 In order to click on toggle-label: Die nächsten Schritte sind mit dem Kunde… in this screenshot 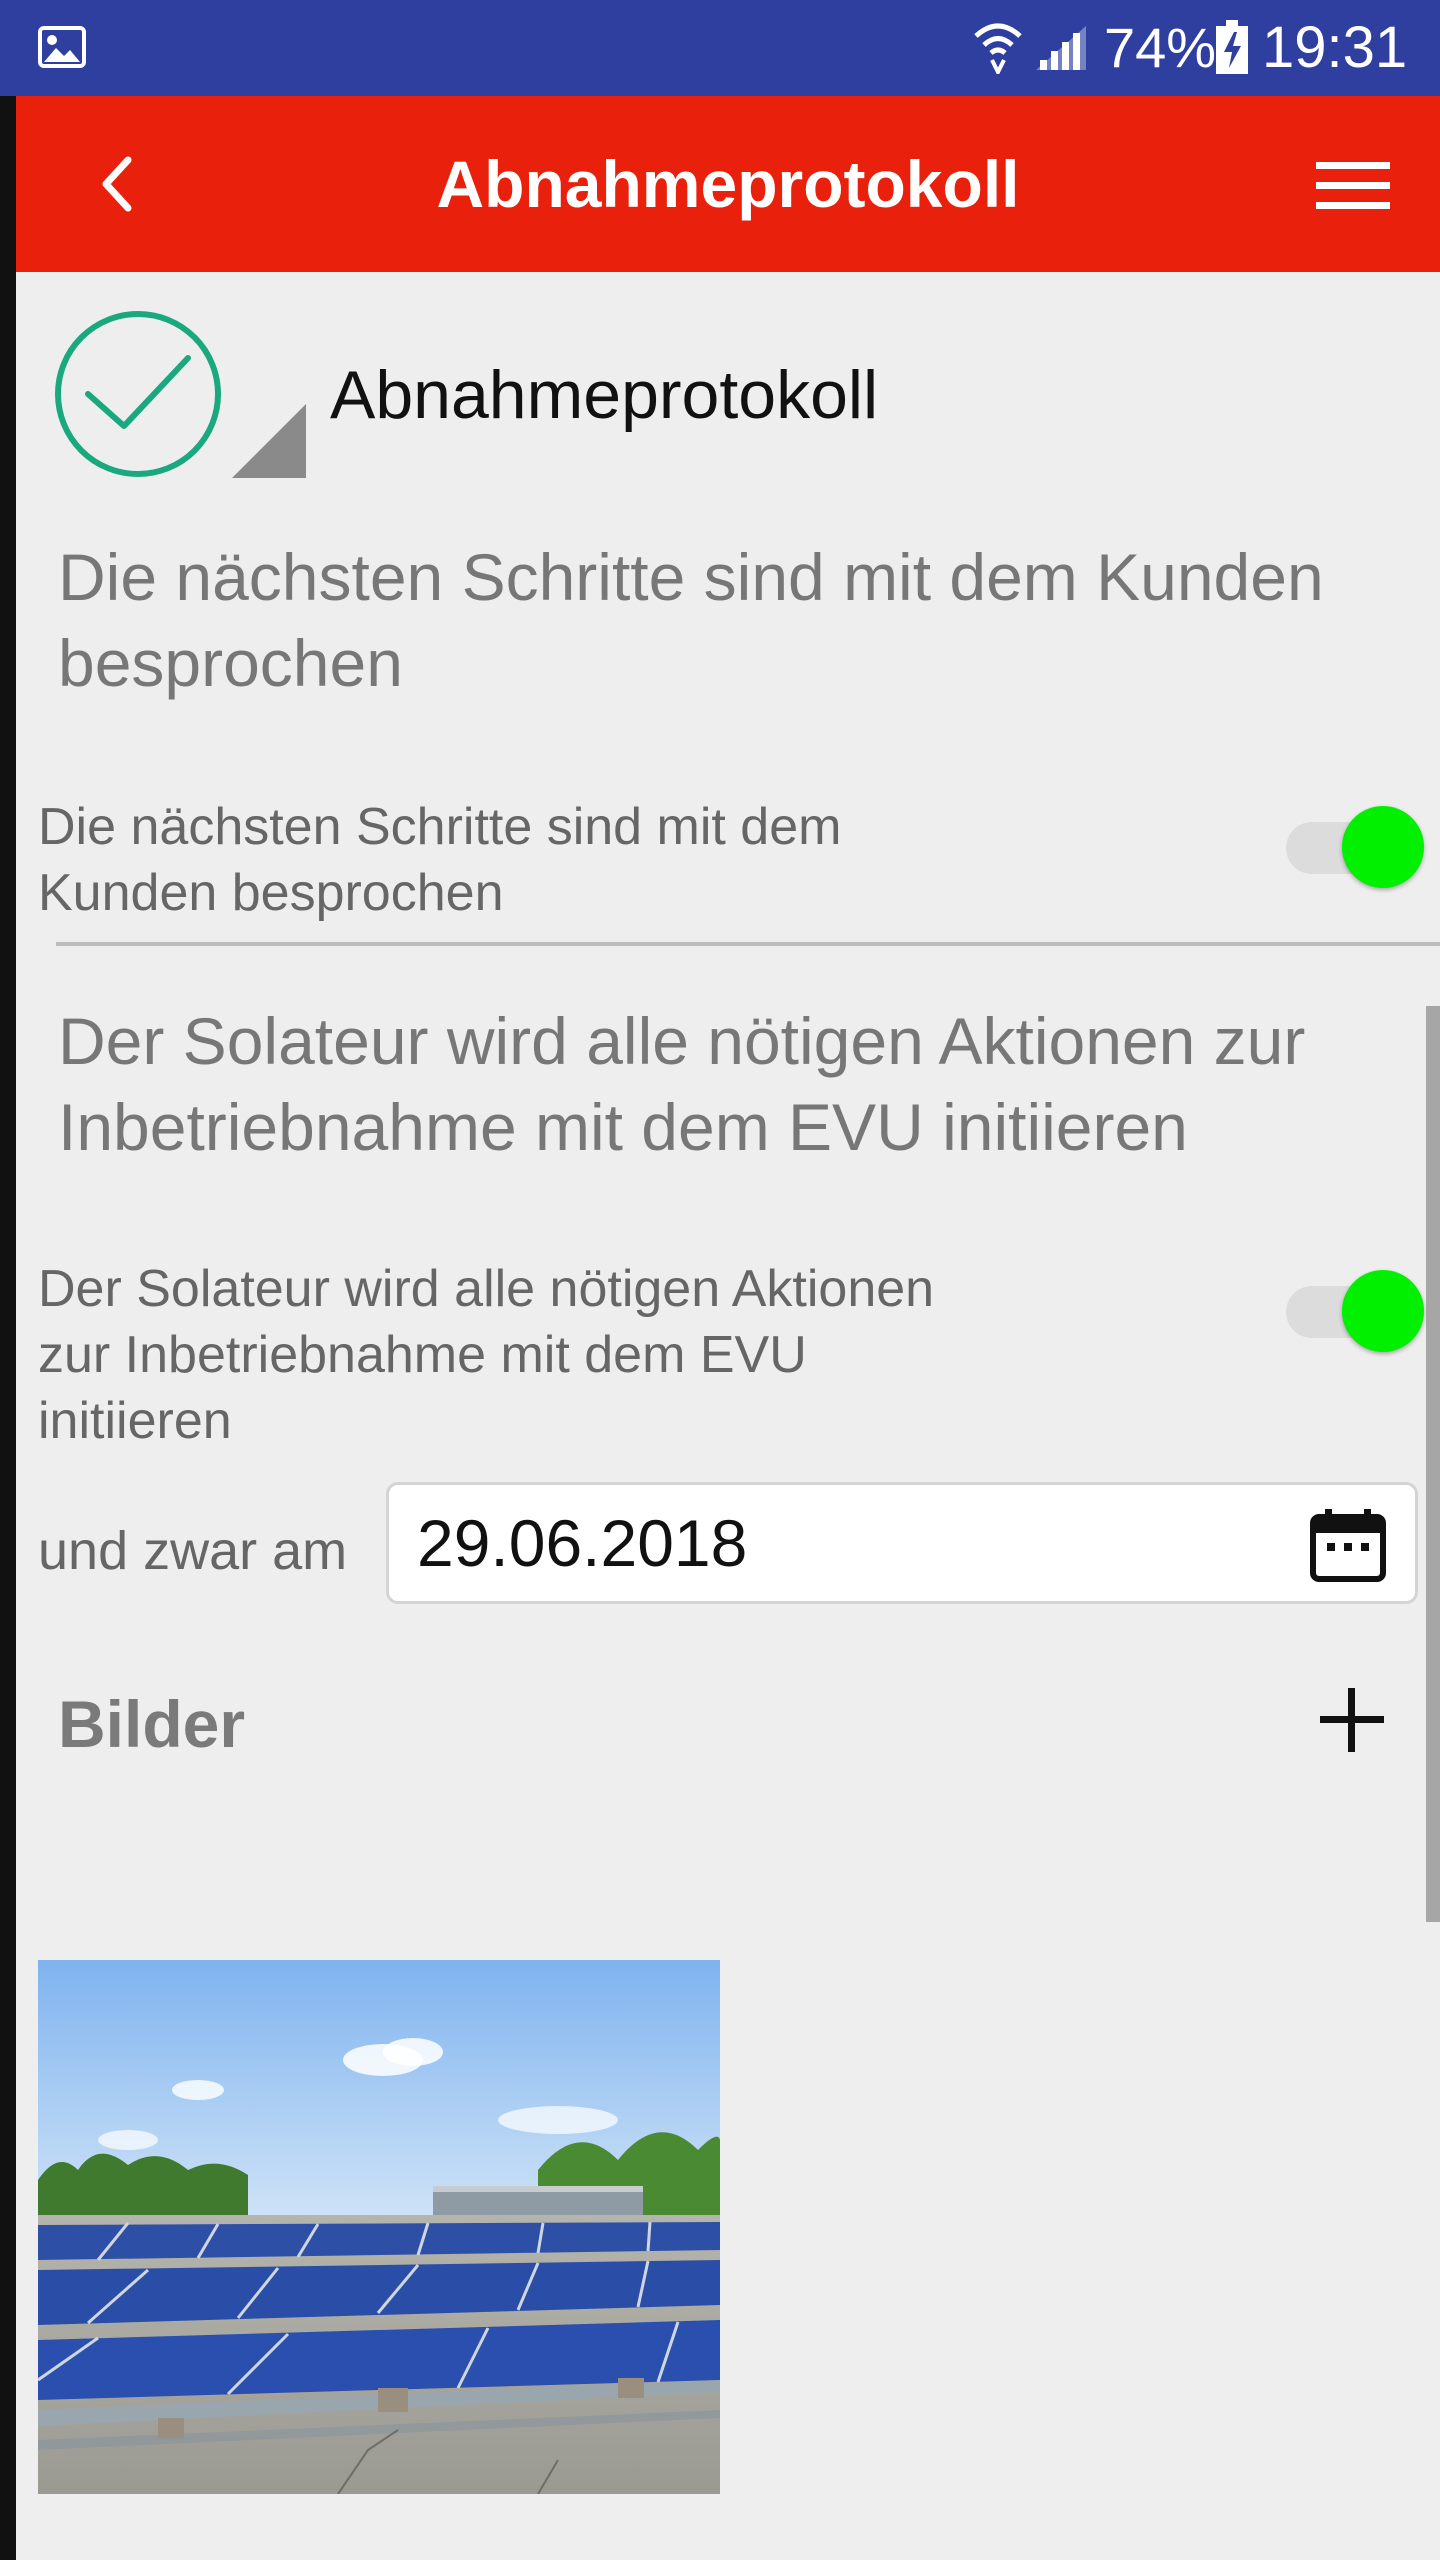, I will do `click(440, 860)`.